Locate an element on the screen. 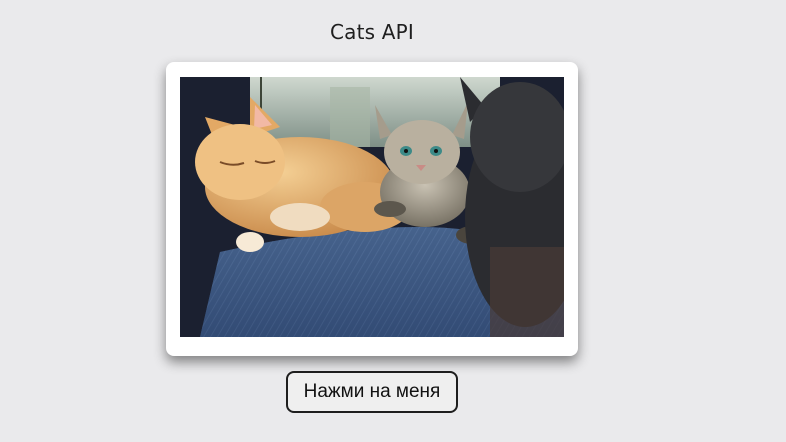 This screenshot has width=786, height=442. press-me-button: Нажми на меня is located at coordinates (372, 392).